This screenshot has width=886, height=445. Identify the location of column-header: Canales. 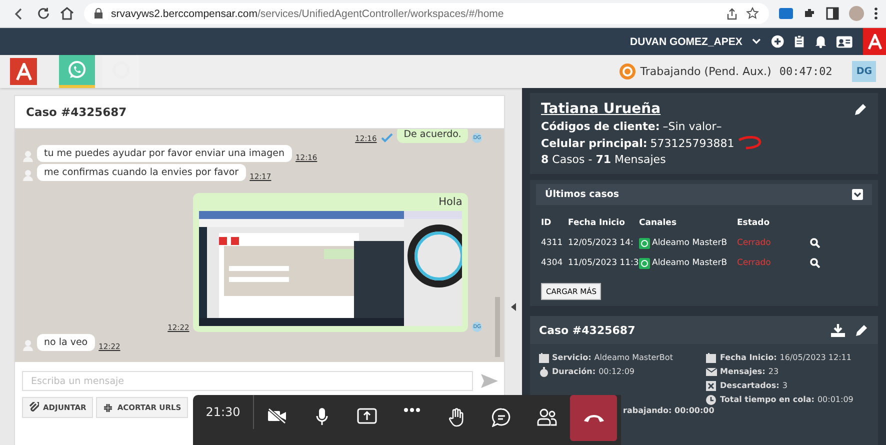
(658, 223).